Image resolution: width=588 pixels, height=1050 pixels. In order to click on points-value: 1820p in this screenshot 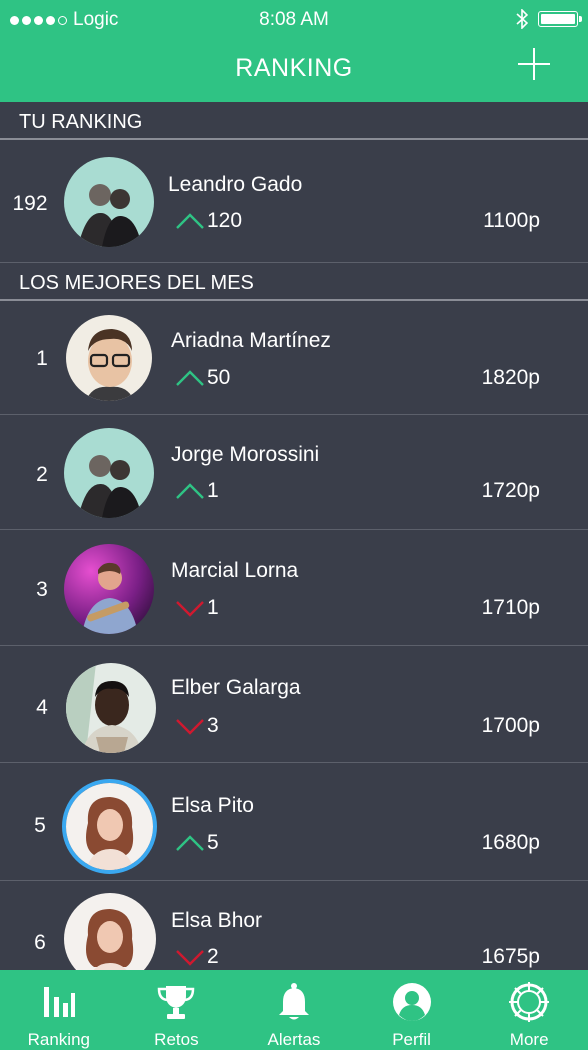, I will do `click(510, 377)`.